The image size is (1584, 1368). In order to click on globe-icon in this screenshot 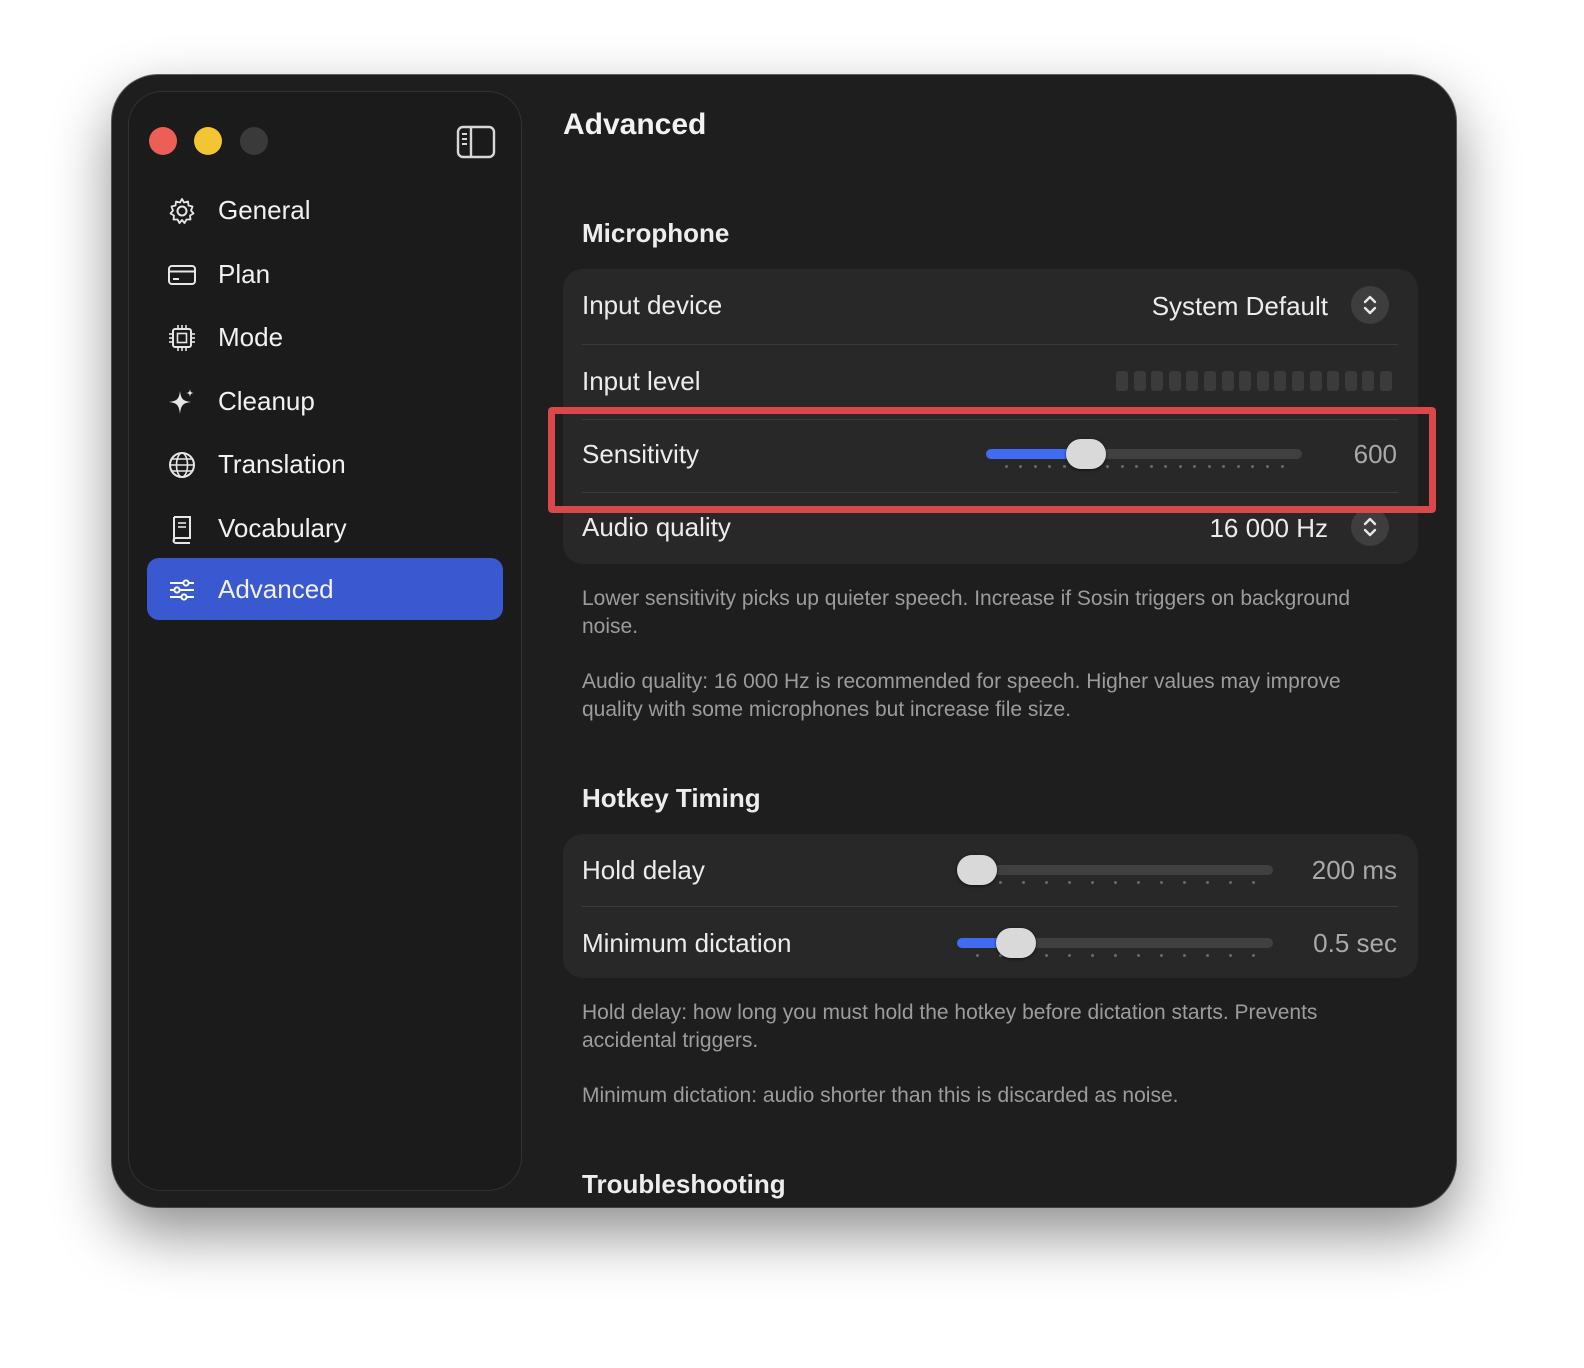, I will do `click(182, 465)`.